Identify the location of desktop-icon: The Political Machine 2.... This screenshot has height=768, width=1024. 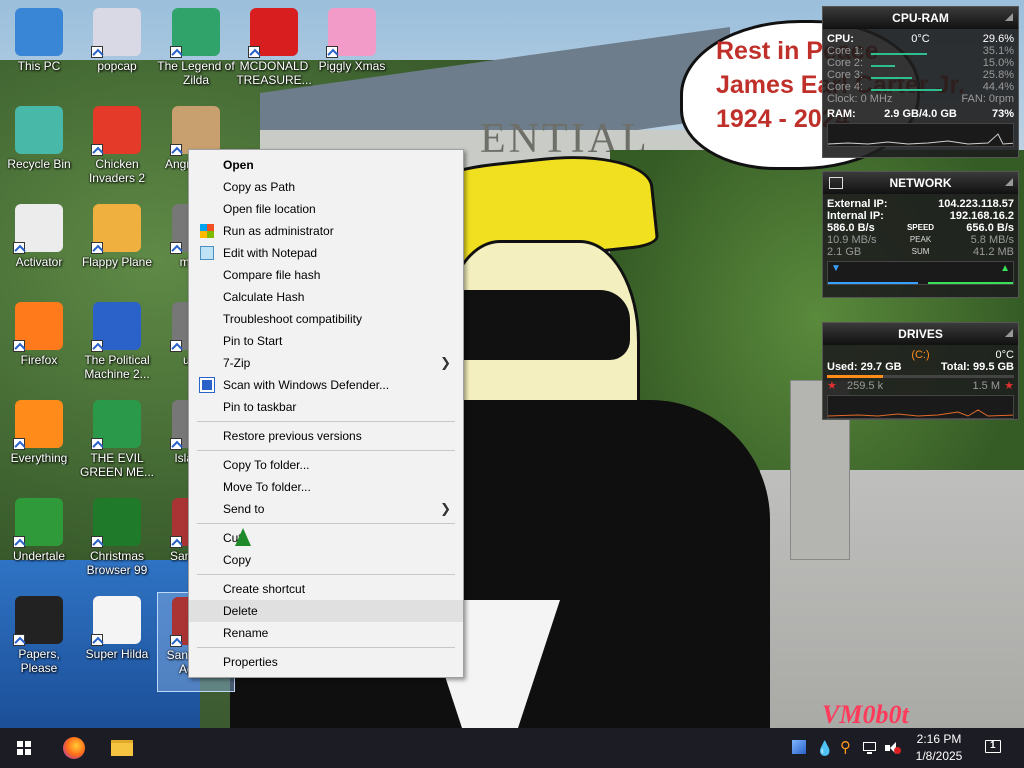
(117, 346).